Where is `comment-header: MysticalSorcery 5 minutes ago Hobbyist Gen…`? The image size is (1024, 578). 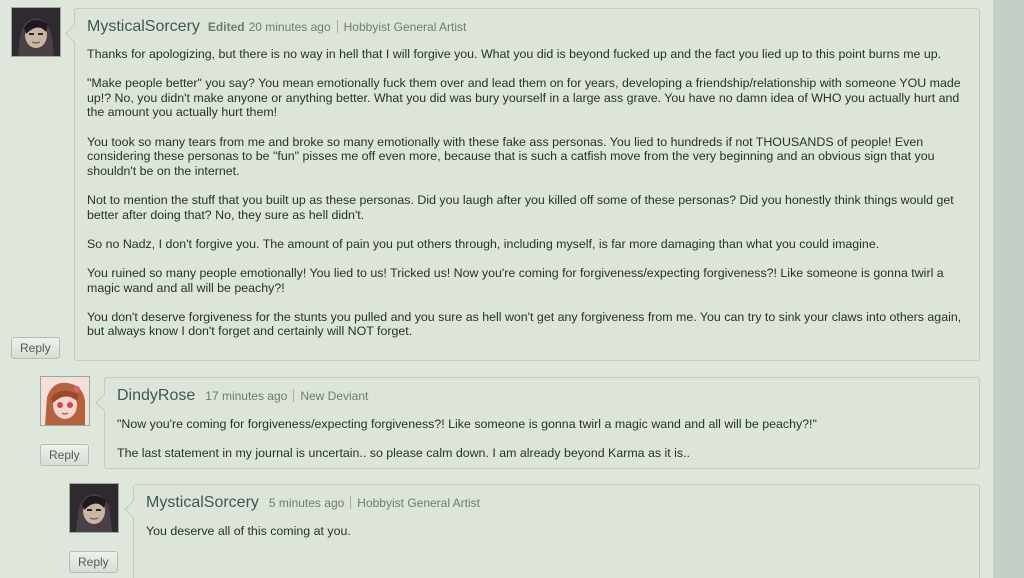
comment-header: MysticalSorcery 5 minutes ago Hobbyist Gen… is located at coordinates (313, 503).